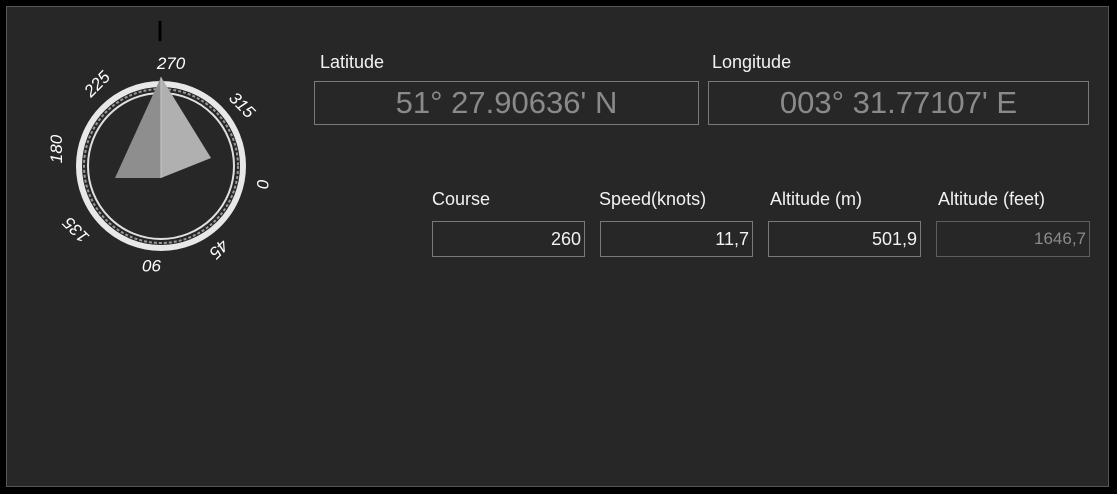 This screenshot has height=494, width=1117. I want to click on compass-dial: 270 315 0 45 90 135 180 225, so click(158, 151).